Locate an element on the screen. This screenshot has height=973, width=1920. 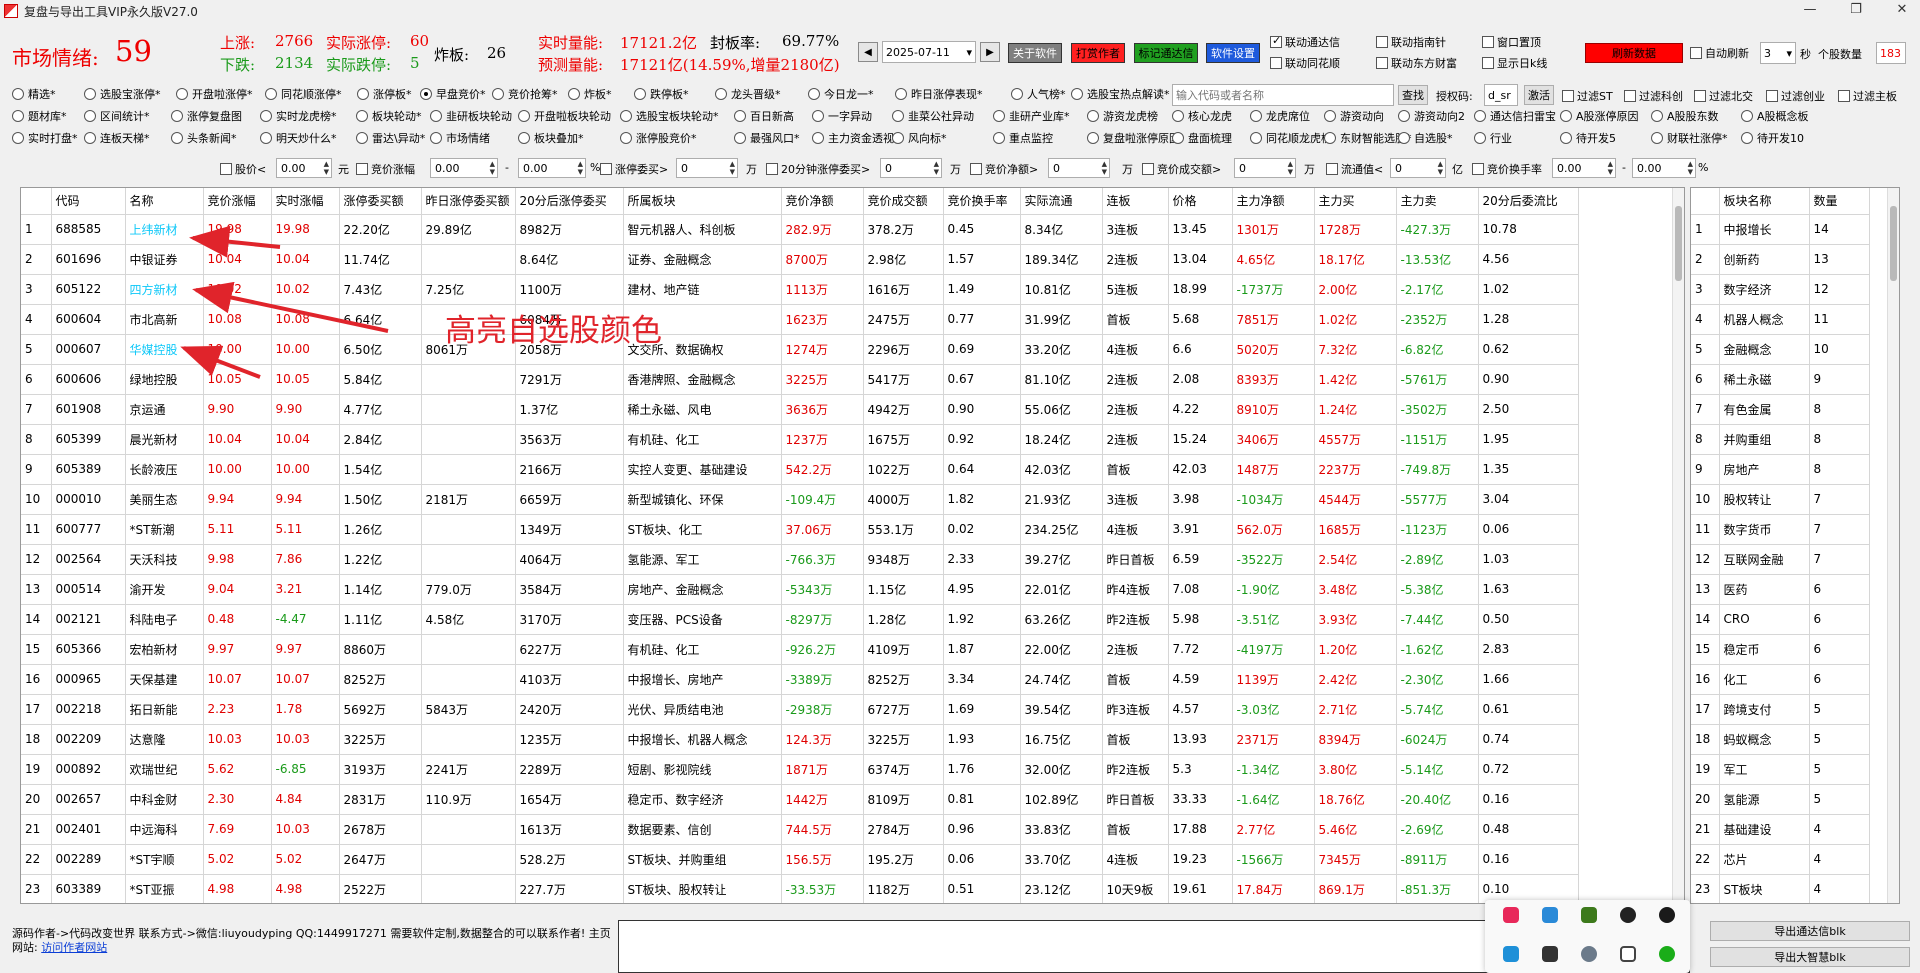
radio-row3-19: 财联社涨停* is located at coordinates (1689, 138).